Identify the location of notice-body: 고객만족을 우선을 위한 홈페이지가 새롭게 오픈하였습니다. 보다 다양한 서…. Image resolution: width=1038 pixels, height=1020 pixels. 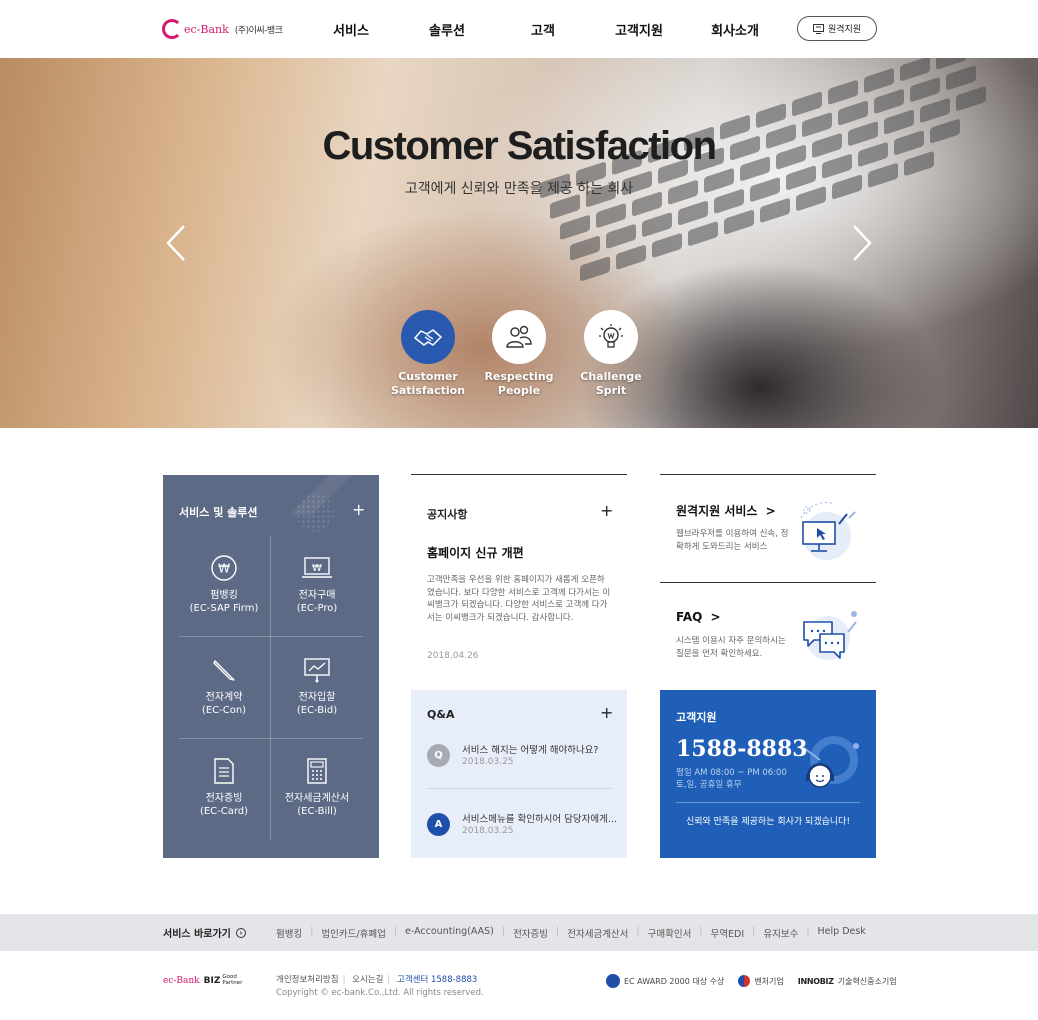
(519, 599).